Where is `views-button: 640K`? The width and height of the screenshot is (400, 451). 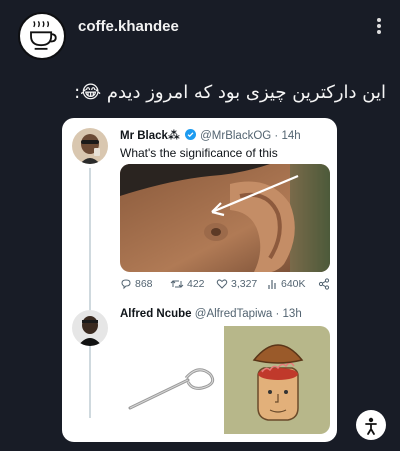 views-button: 640K is located at coordinates (287, 284).